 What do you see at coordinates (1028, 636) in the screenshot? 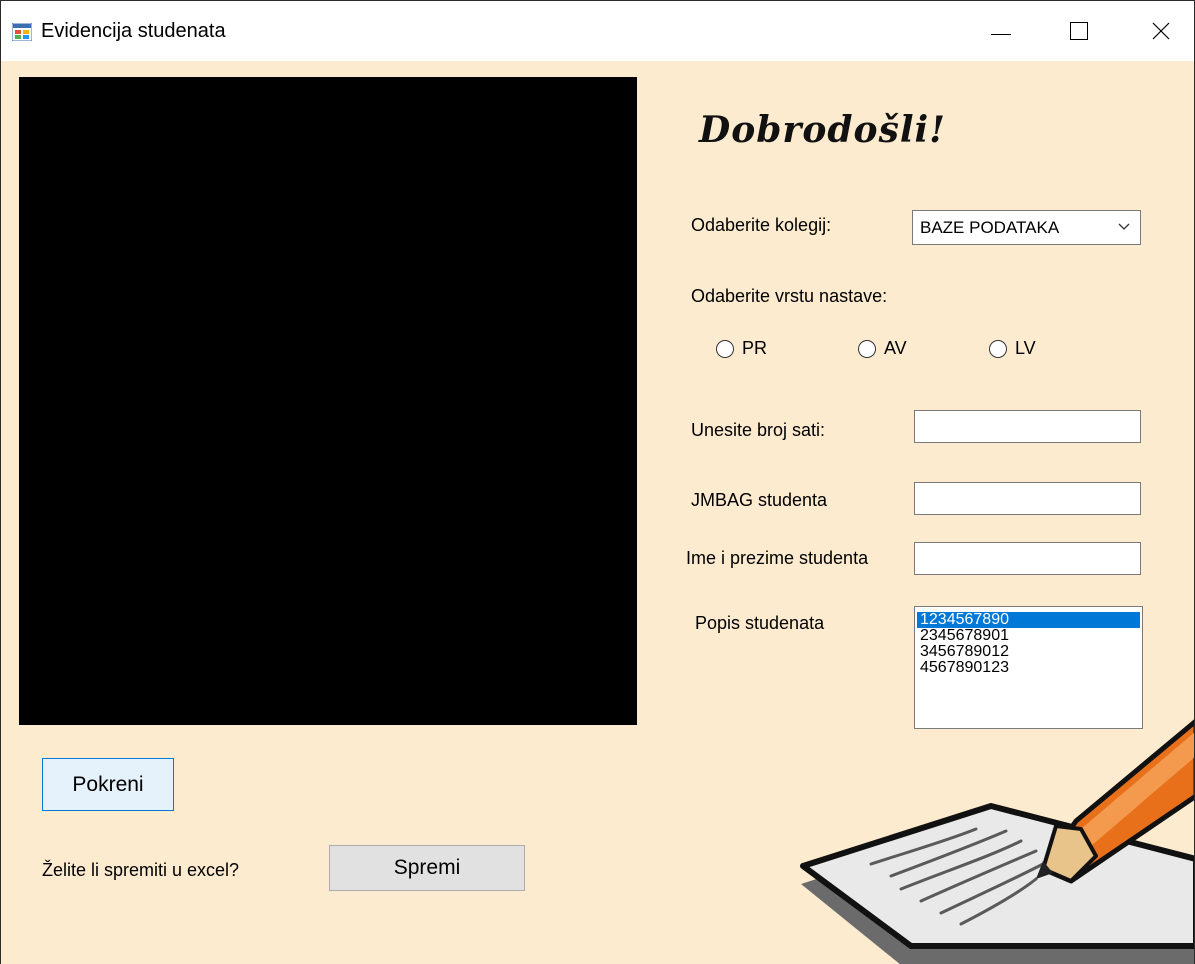
I see `list-item: 2345678901` at bounding box center [1028, 636].